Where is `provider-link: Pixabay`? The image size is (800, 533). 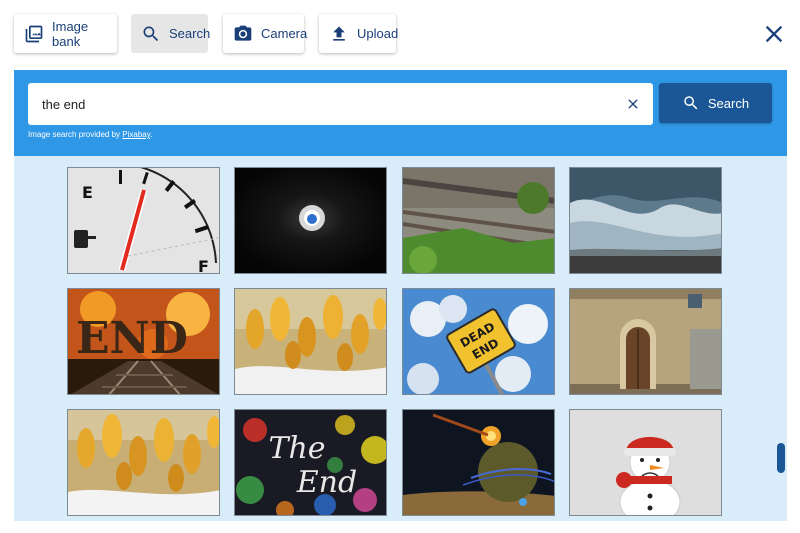 provider-link: Pixabay is located at coordinates (136, 134).